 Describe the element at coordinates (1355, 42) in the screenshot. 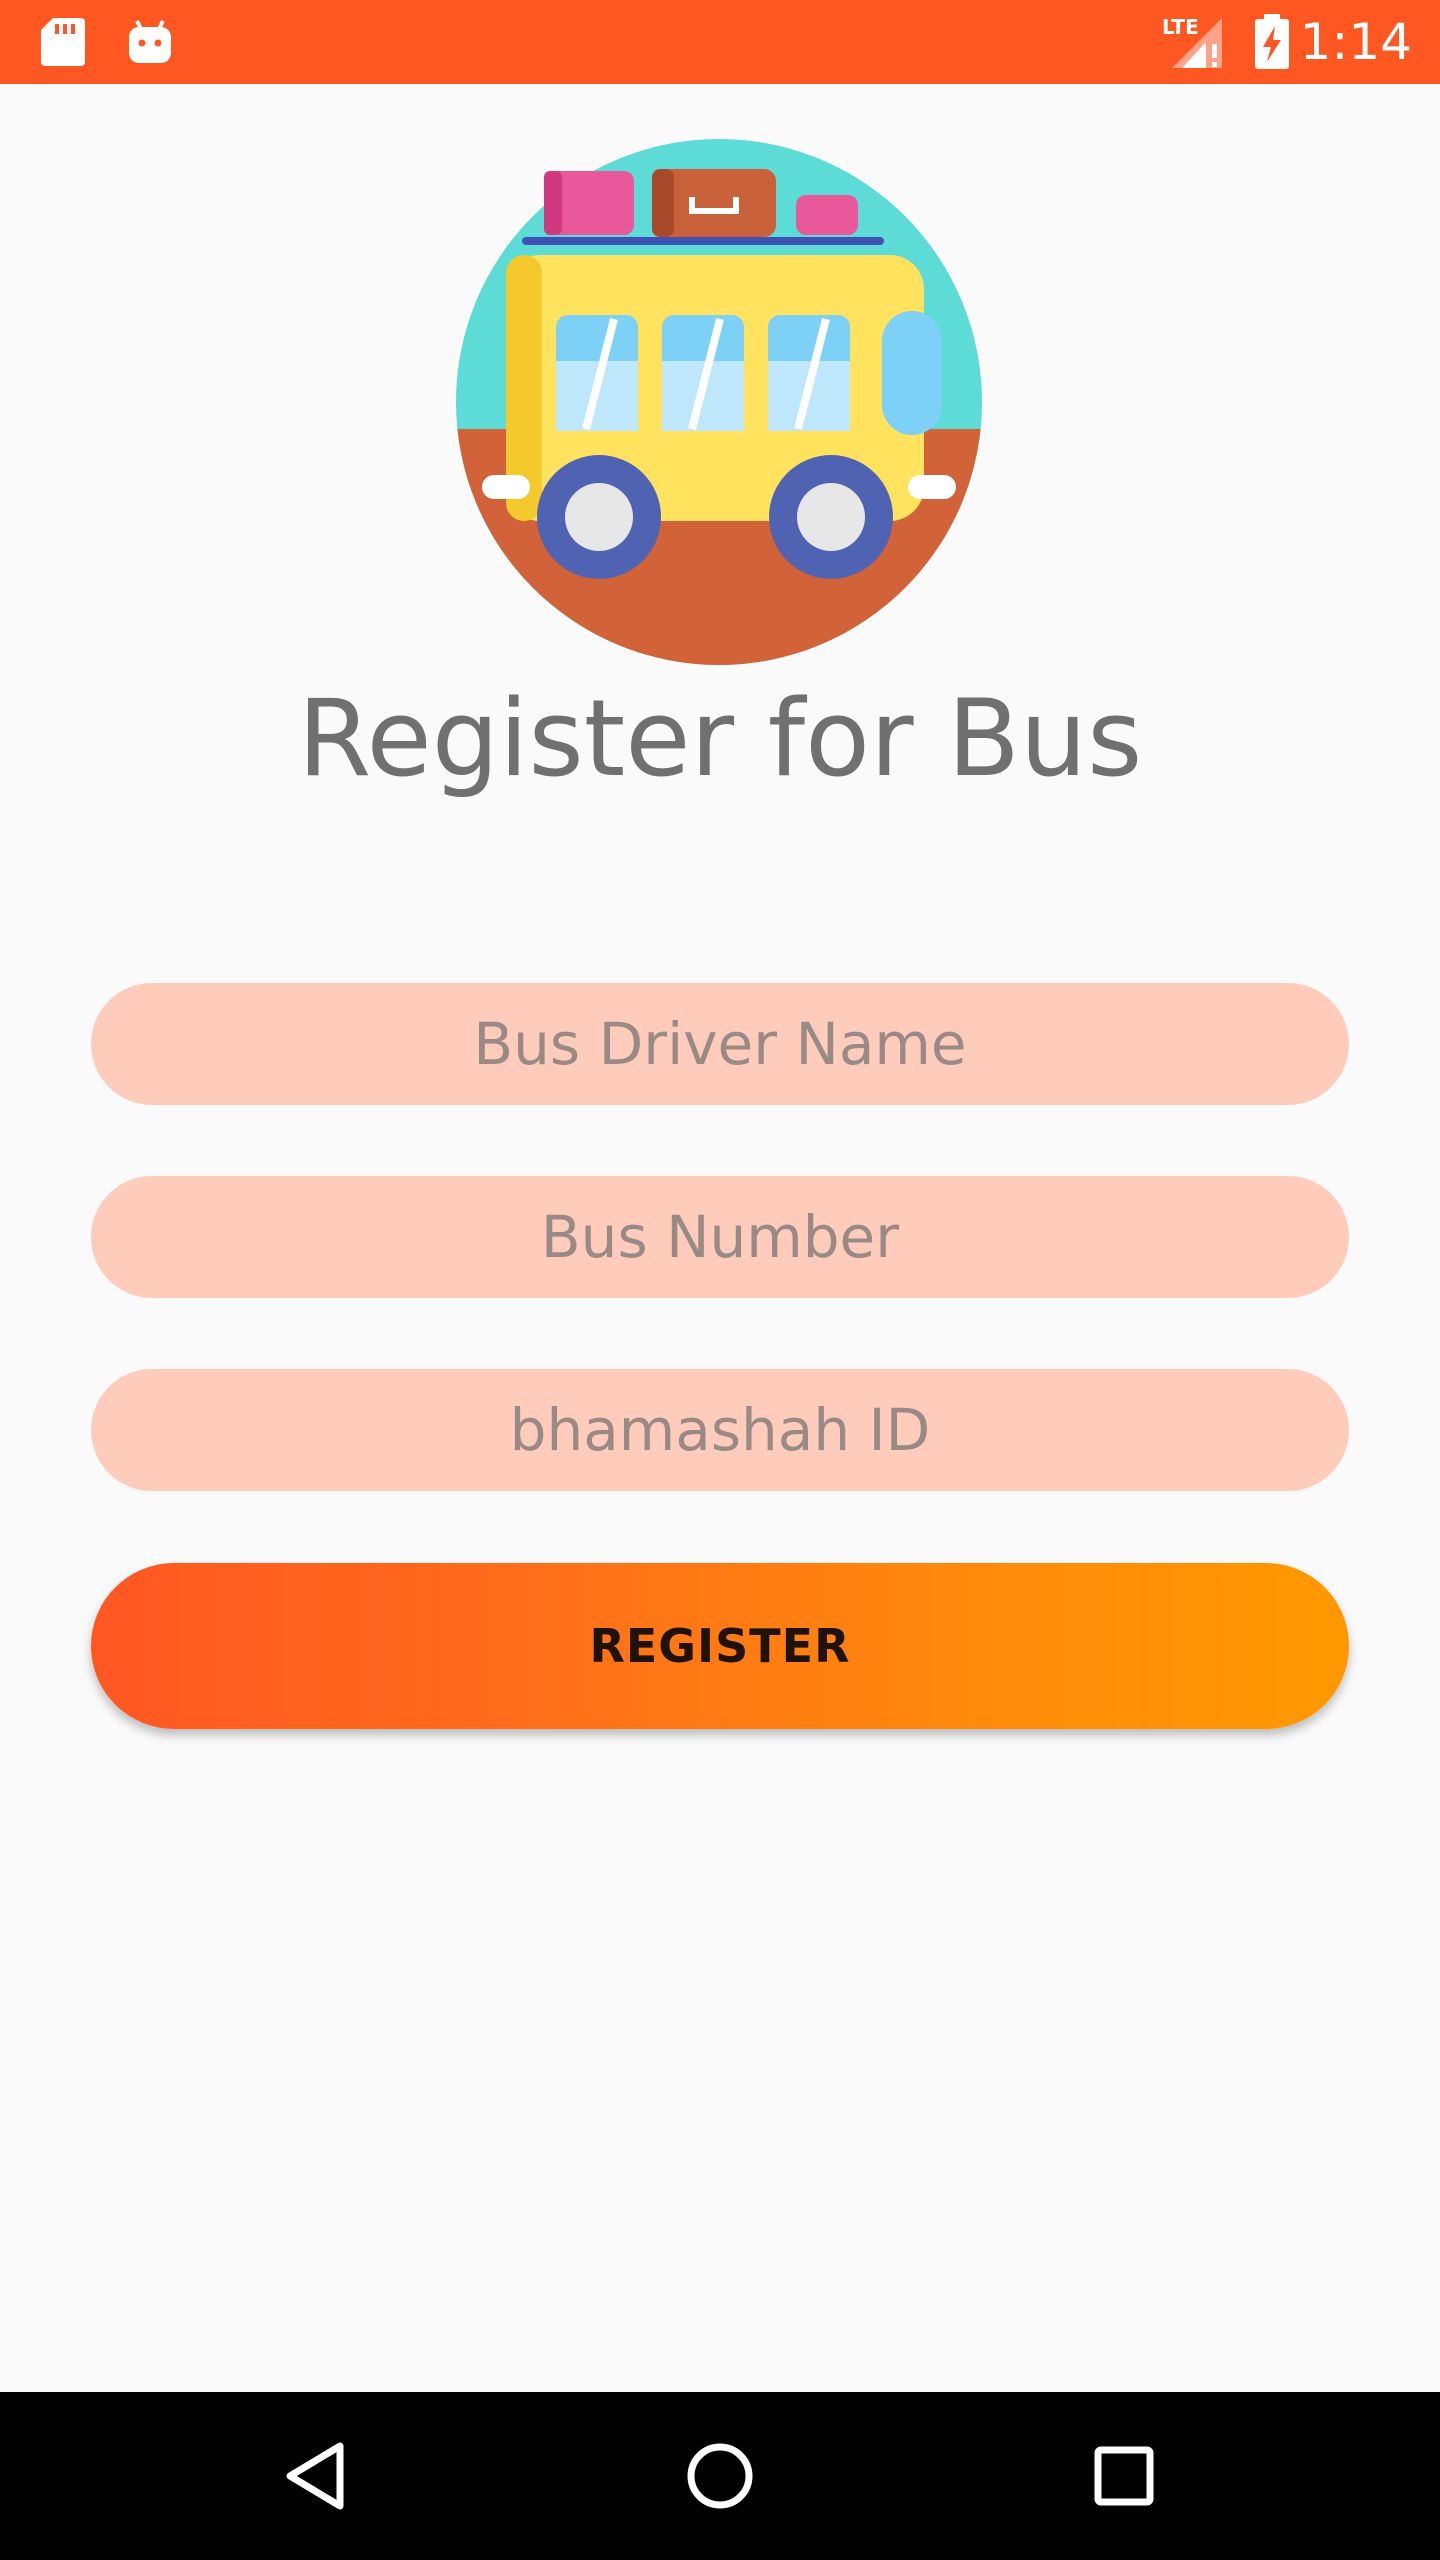

I see `status-time: 1:14` at that location.